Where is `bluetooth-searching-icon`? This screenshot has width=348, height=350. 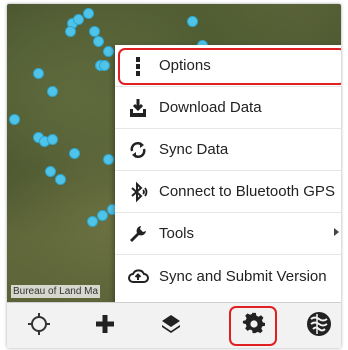 bluetooth-searching-icon is located at coordinates (138, 192).